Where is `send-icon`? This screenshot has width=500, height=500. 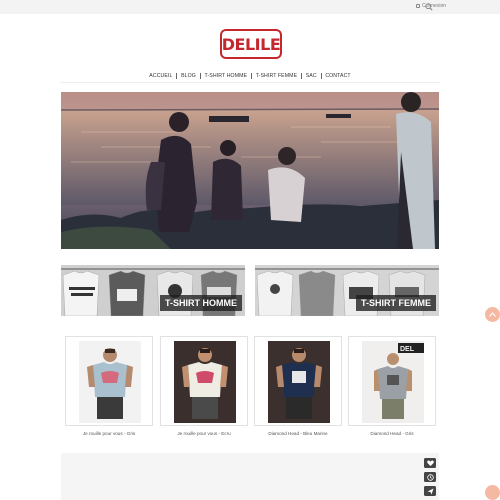 send-icon is located at coordinates (430, 491).